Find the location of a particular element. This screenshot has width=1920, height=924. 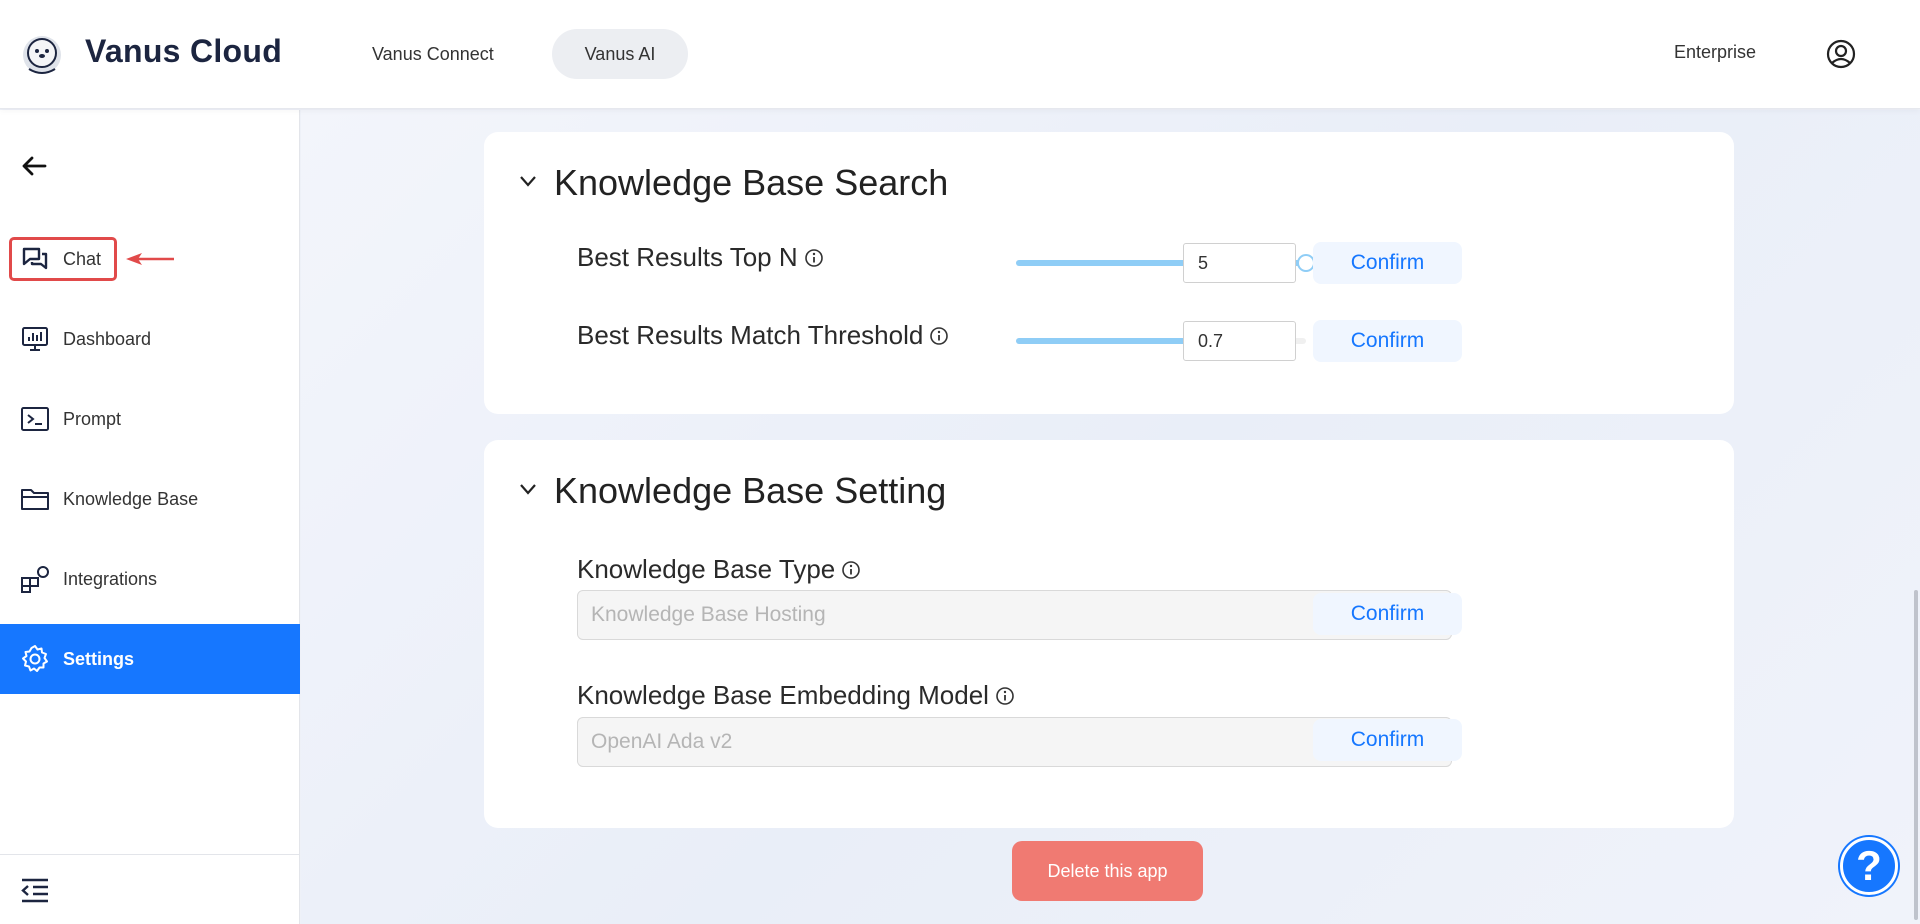

chat-icon is located at coordinates (35, 259).